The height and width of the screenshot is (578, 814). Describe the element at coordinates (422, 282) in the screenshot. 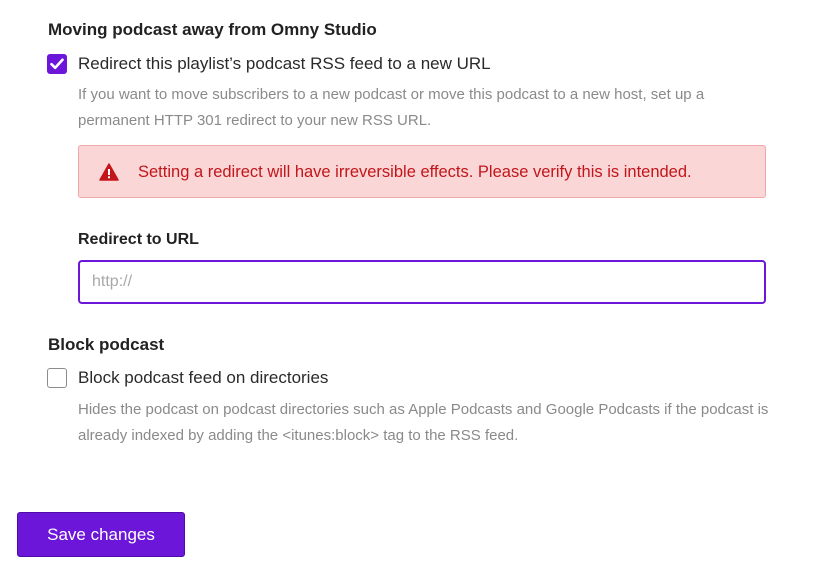

I see `redirect-url-input` at that location.